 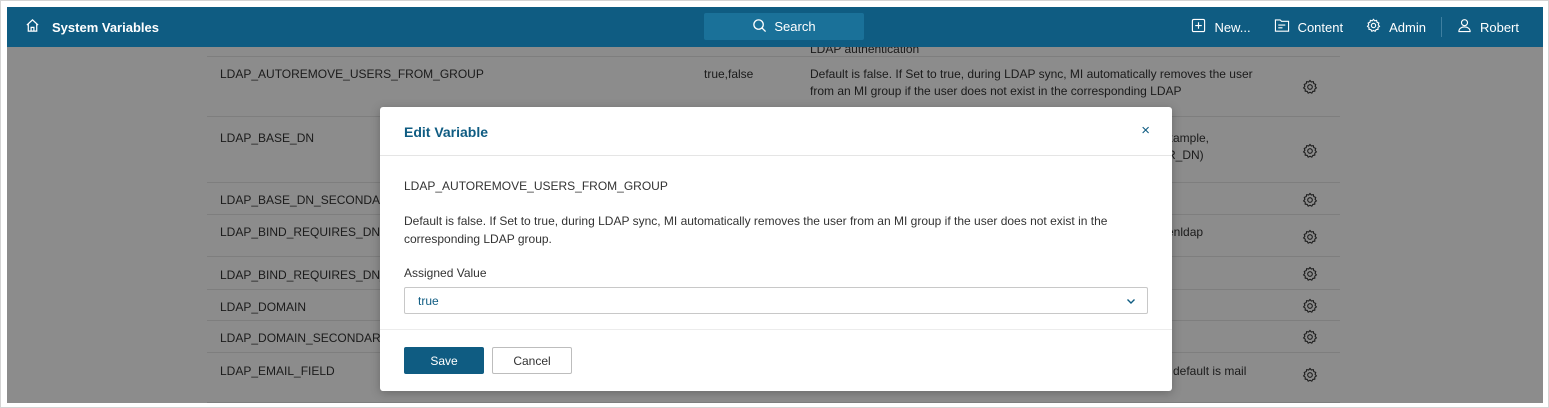 I want to click on user-icon, so click(x=1464, y=27).